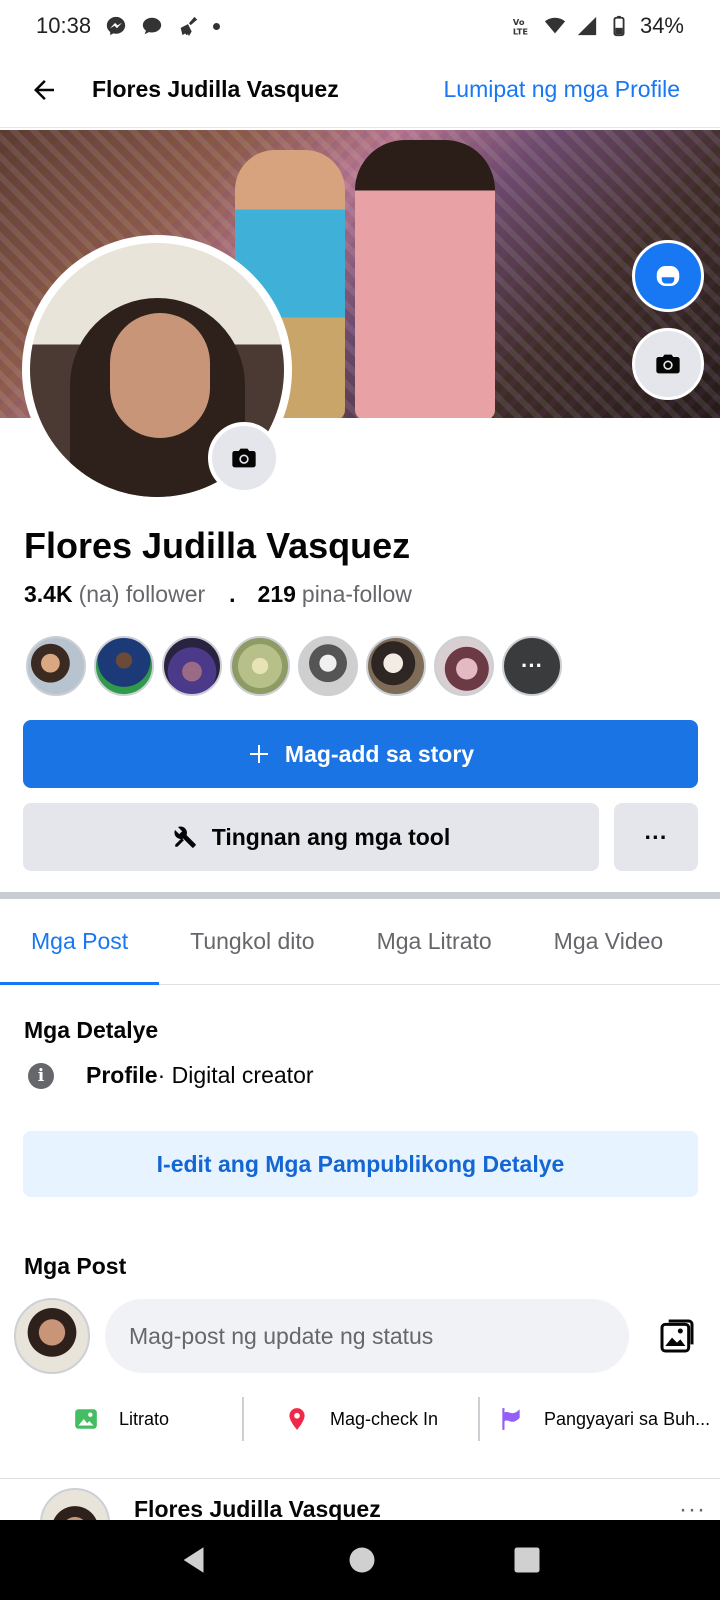 The width and height of the screenshot is (720, 1600). I want to click on battery-icon, so click(619, 26).